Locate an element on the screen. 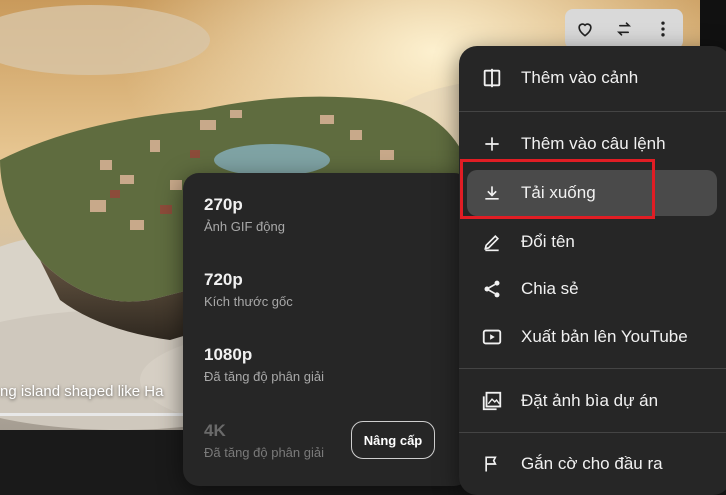 Image resolution: width=726 pixels, height=495 pixels. menu-item-label: Gắn cờ cho đầu ra is located at coordinates (592, 463).